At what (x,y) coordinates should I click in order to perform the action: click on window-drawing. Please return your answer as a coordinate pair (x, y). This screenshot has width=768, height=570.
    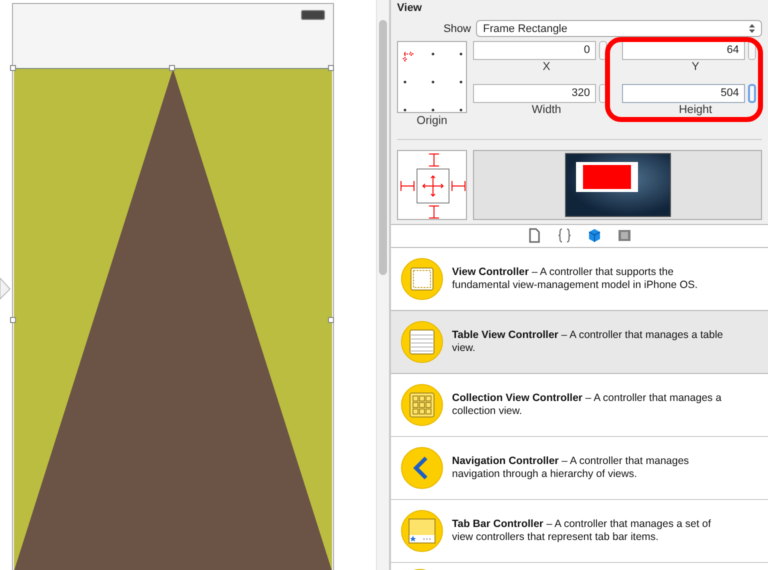
    Looking at the image, I should click on (607, 177).